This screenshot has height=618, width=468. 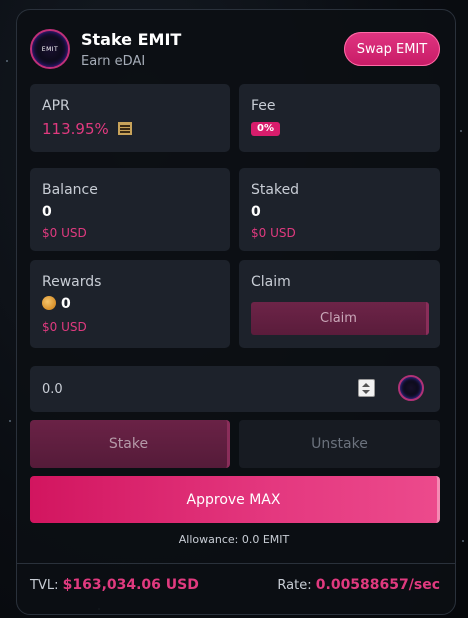 I want to click on apr-label: APR, so click(x=56, y=106).